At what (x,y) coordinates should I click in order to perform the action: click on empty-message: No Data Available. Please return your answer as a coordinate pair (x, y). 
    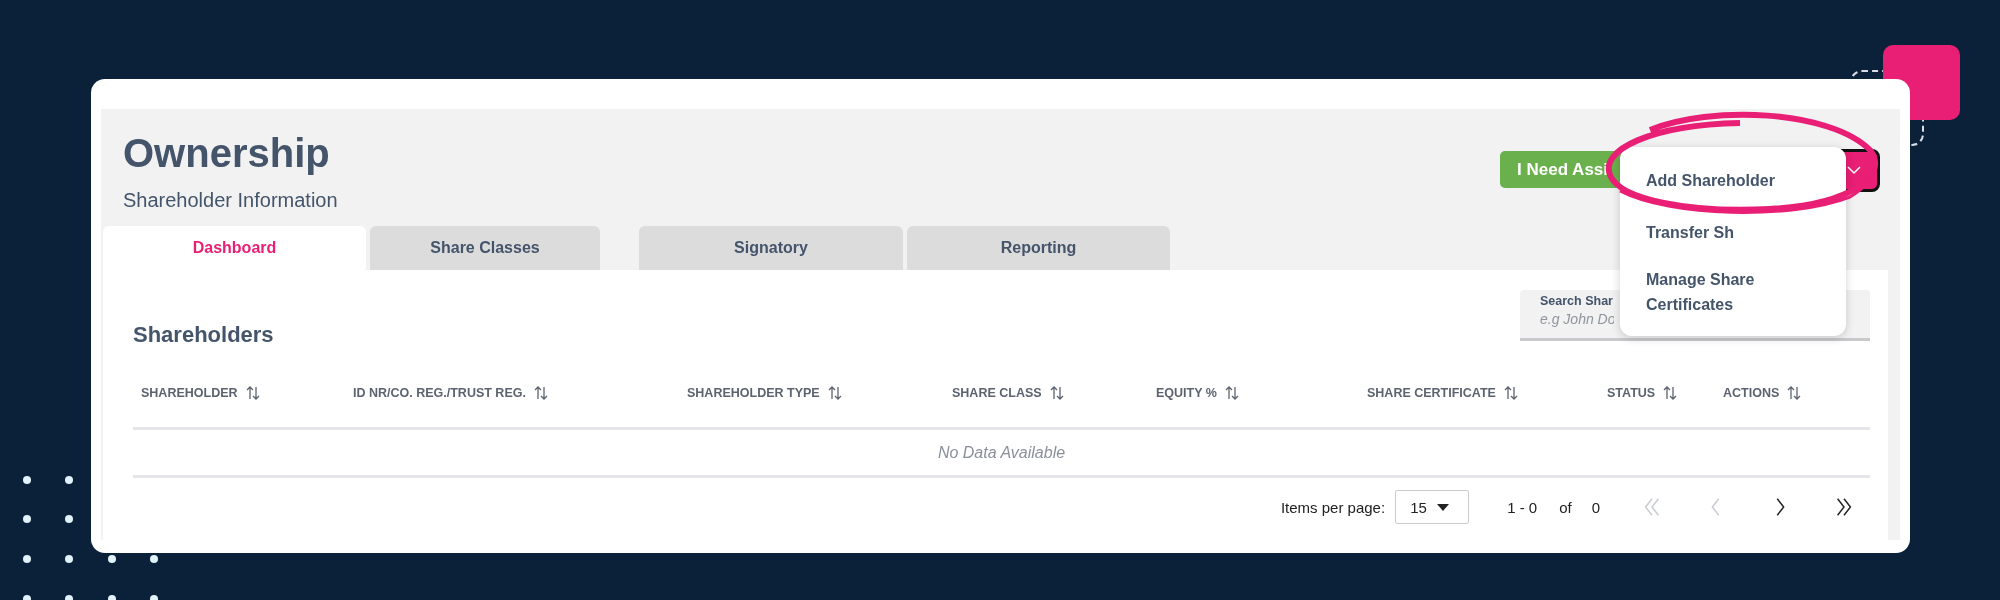
    Looking at the image, I should click on (1001, 452).